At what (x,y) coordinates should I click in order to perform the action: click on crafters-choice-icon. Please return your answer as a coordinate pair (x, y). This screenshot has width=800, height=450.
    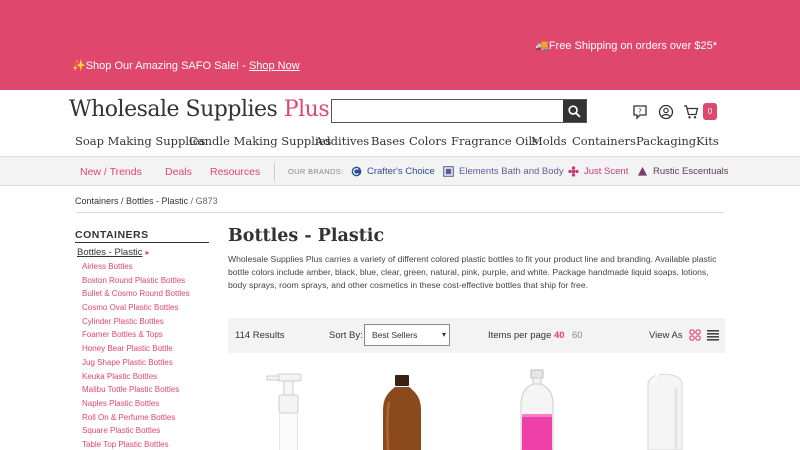
    Looking at the image, I should click on (356, 171).